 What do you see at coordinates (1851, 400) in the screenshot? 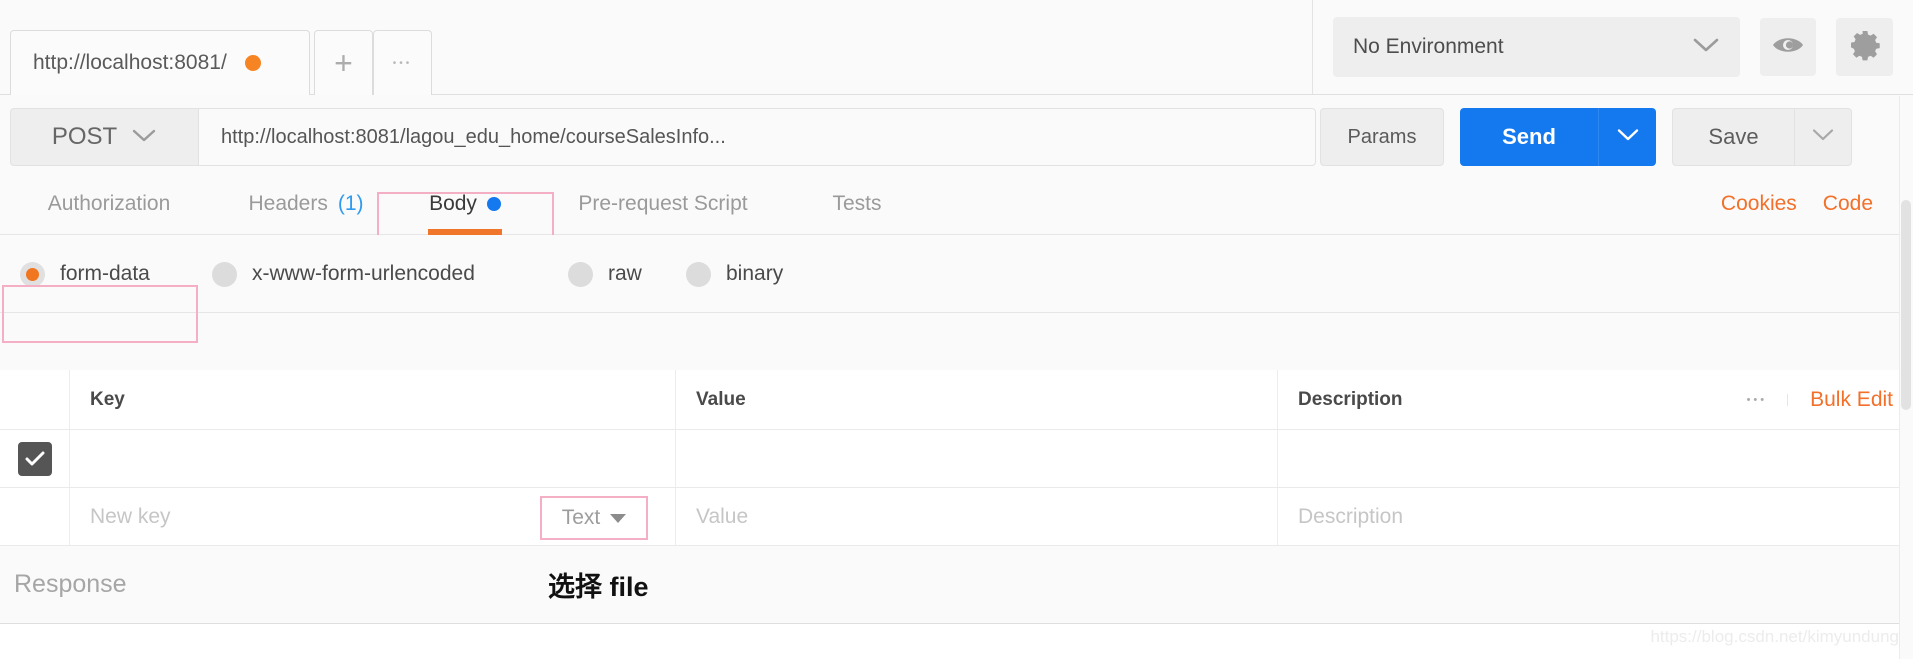
I see `bulk-edit-link: Bulk Edit` at bounding box center [1851, 400].